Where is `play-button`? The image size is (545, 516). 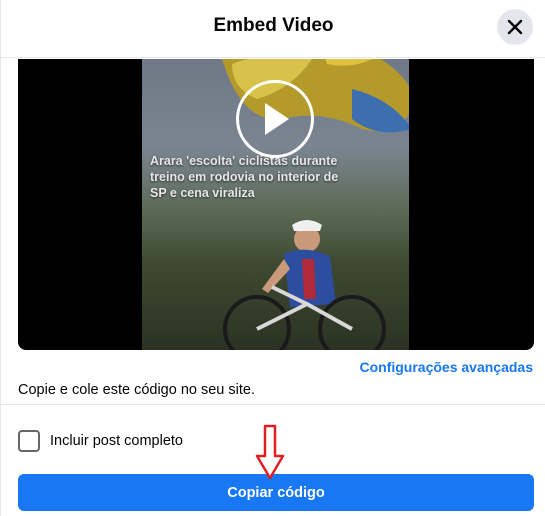
play-button is located at coordinates (275, 119).